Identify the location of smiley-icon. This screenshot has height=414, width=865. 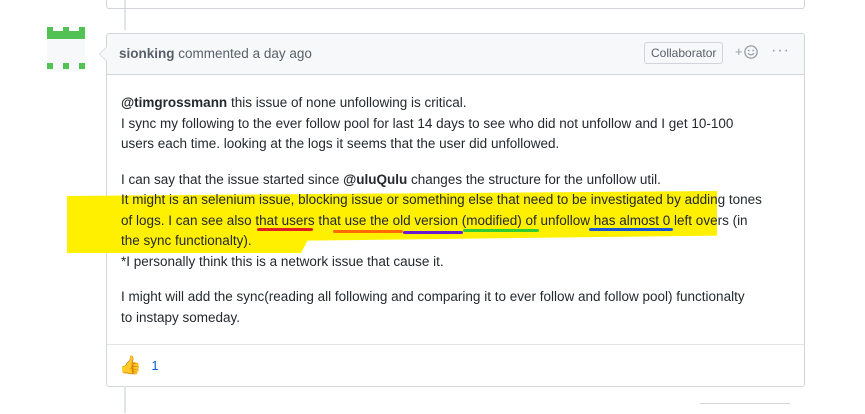
(750, 51).